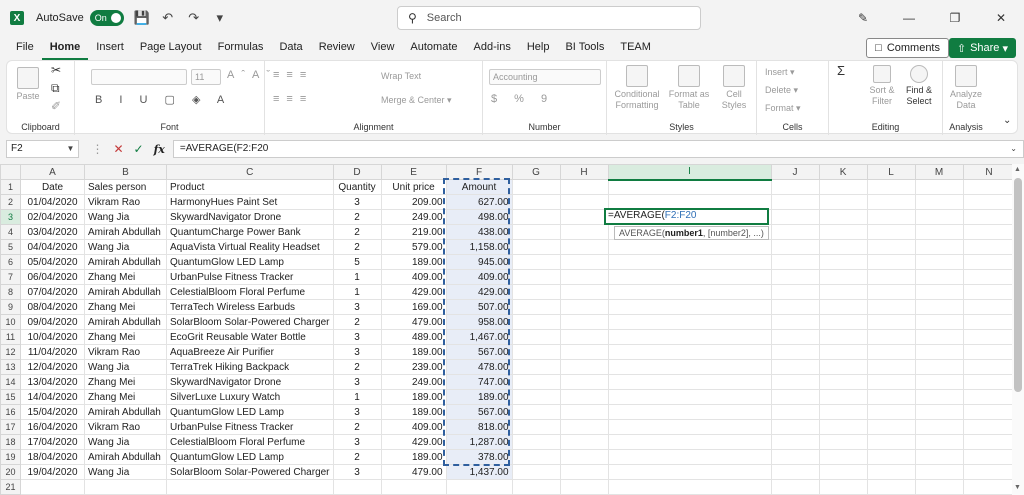 This screenshot has width=1024, height=495. I want to click on row-header: 17, so click(10, 427).